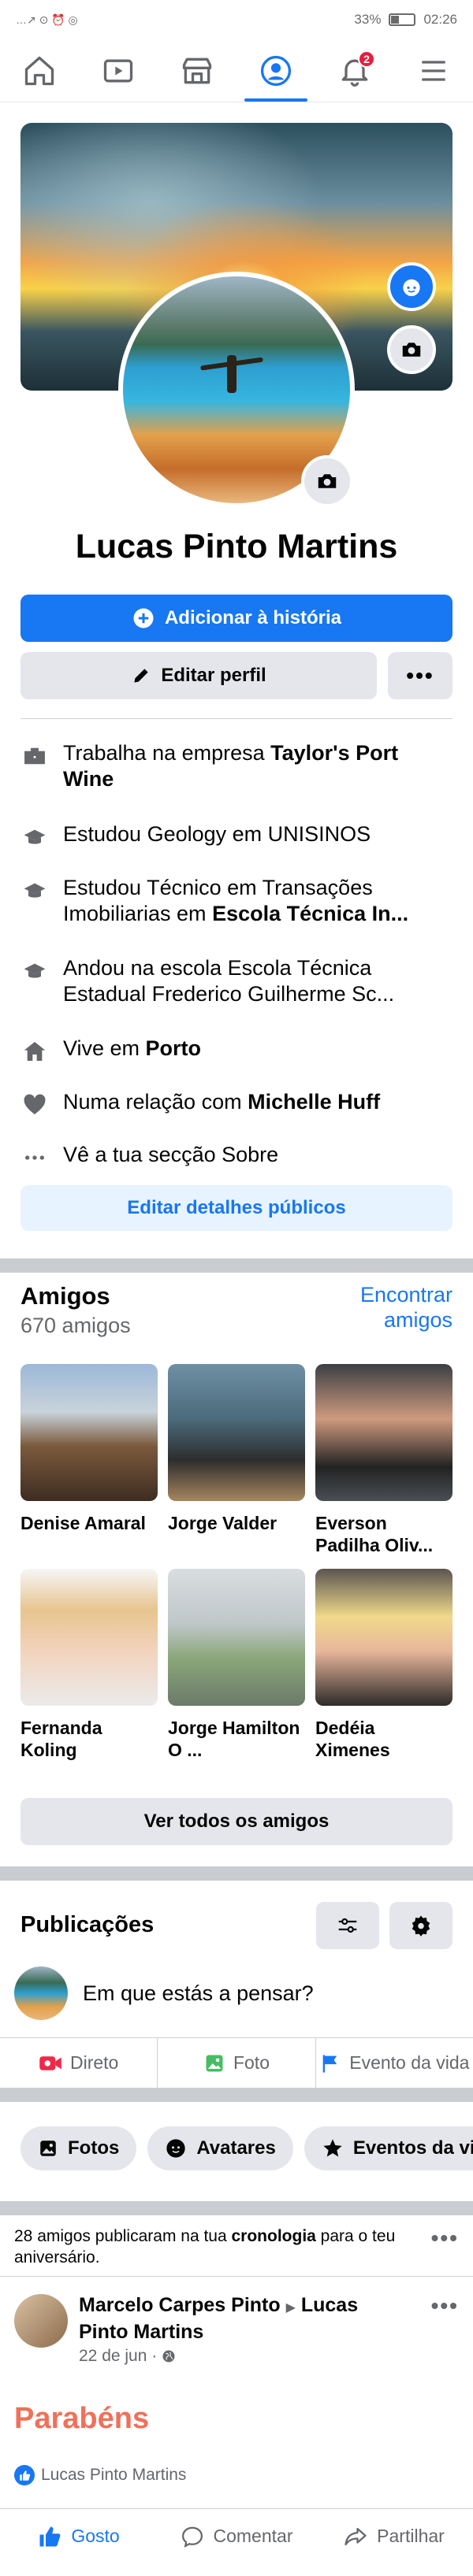 This screenshot has width=473, height=2576. I want to click on find-friends-link: Encontrar amigos, so click(397, 1307).